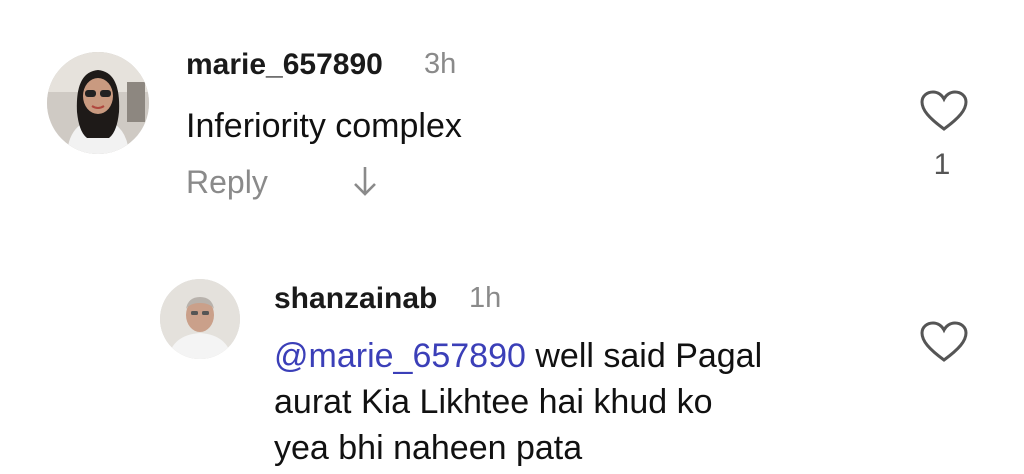 The width and height of the screenshot is (1024, 474). What do you see at coordinates (644, 356) in the screenshot?
I see `comment-text-line: well said Pagal` at bounding box center [644, 356].